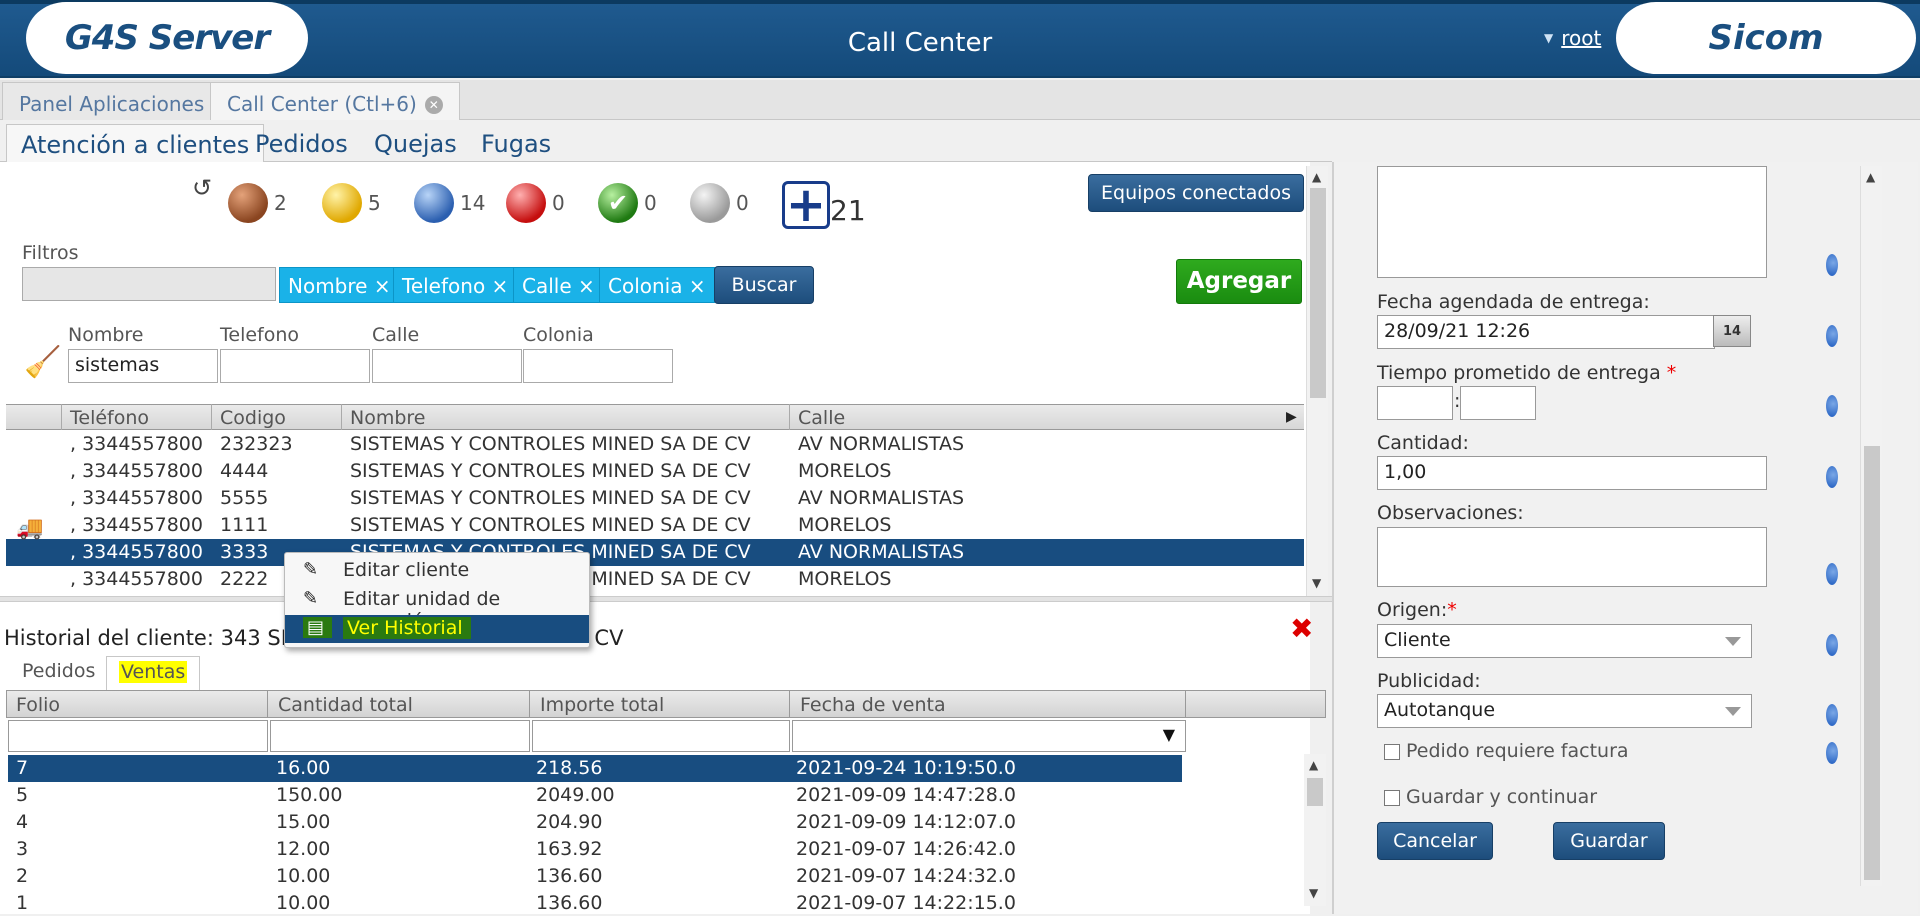 The image size is (1920, 916). I want to click on filter-folio, so click(138, 736).